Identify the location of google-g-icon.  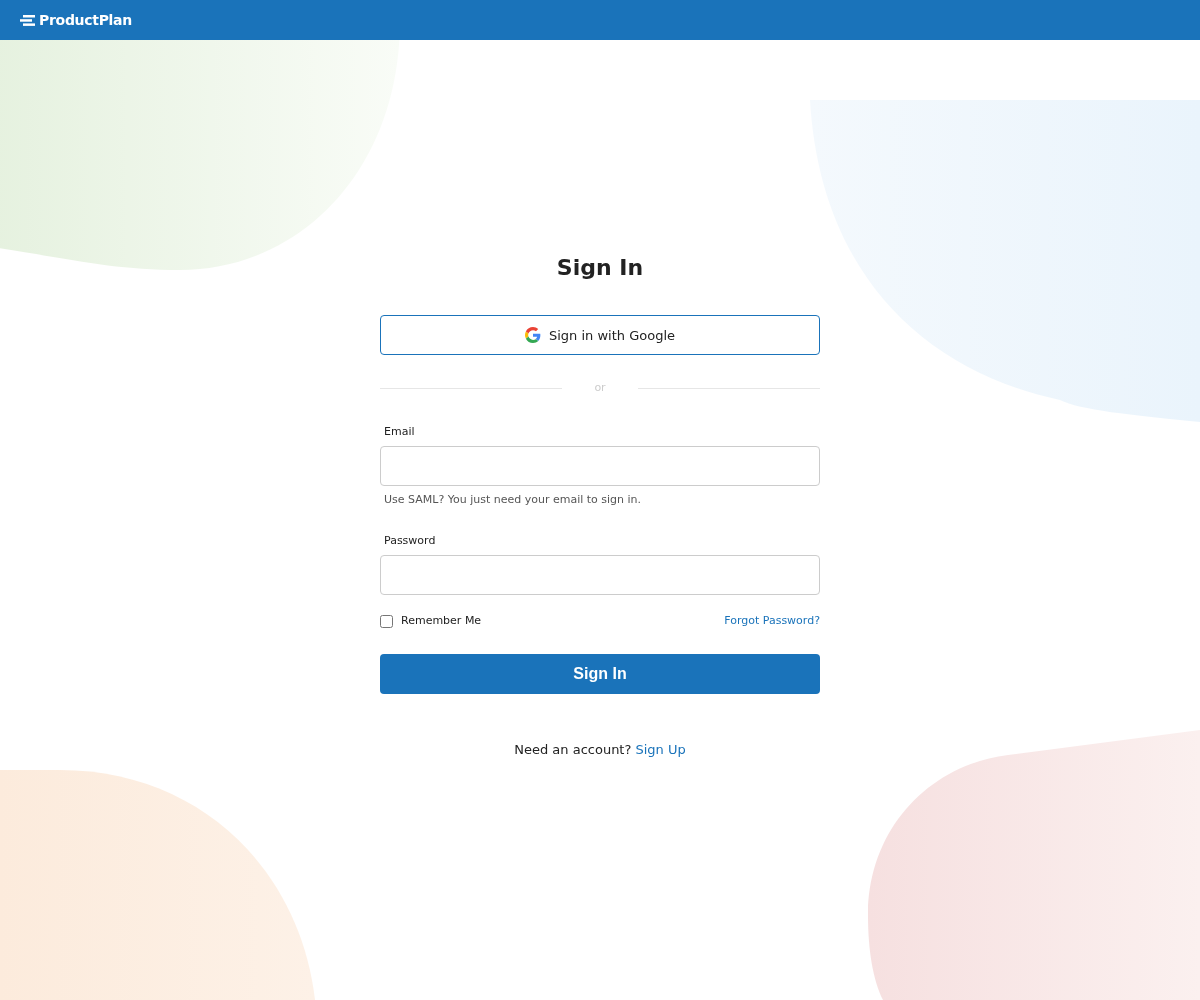
(533, 335).